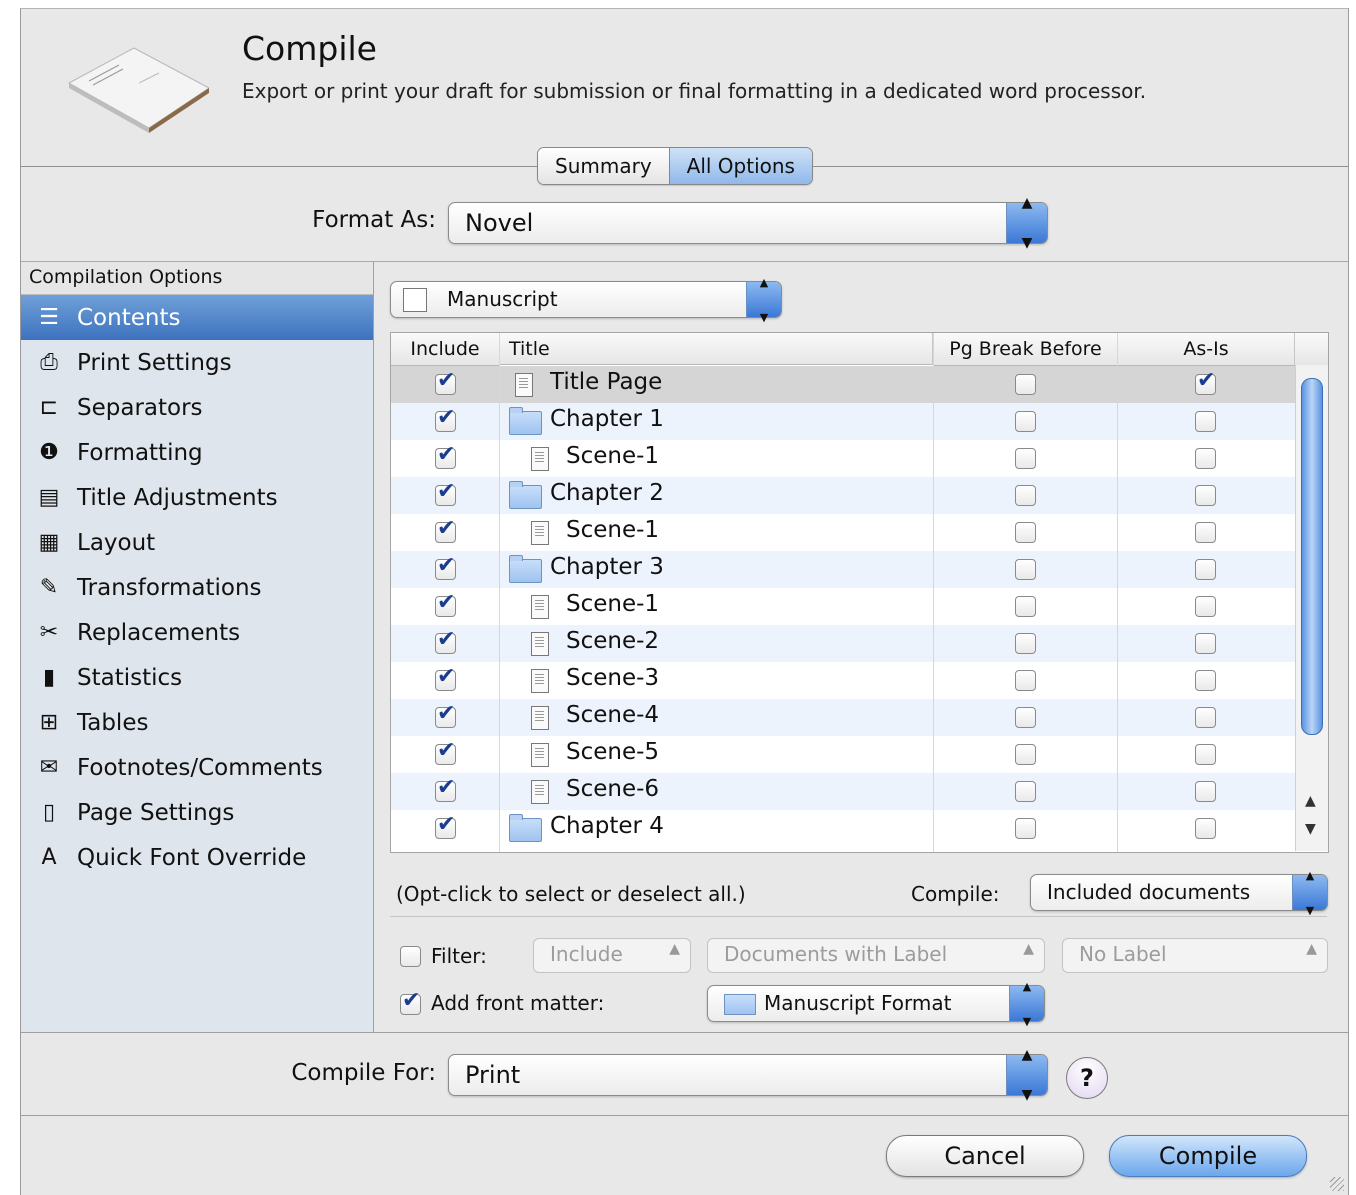  Describe the element at coordinates (876, 1004) in the screenshot. I see `front-matter-popup: Manuscript Format ▲ ▼` at that location.